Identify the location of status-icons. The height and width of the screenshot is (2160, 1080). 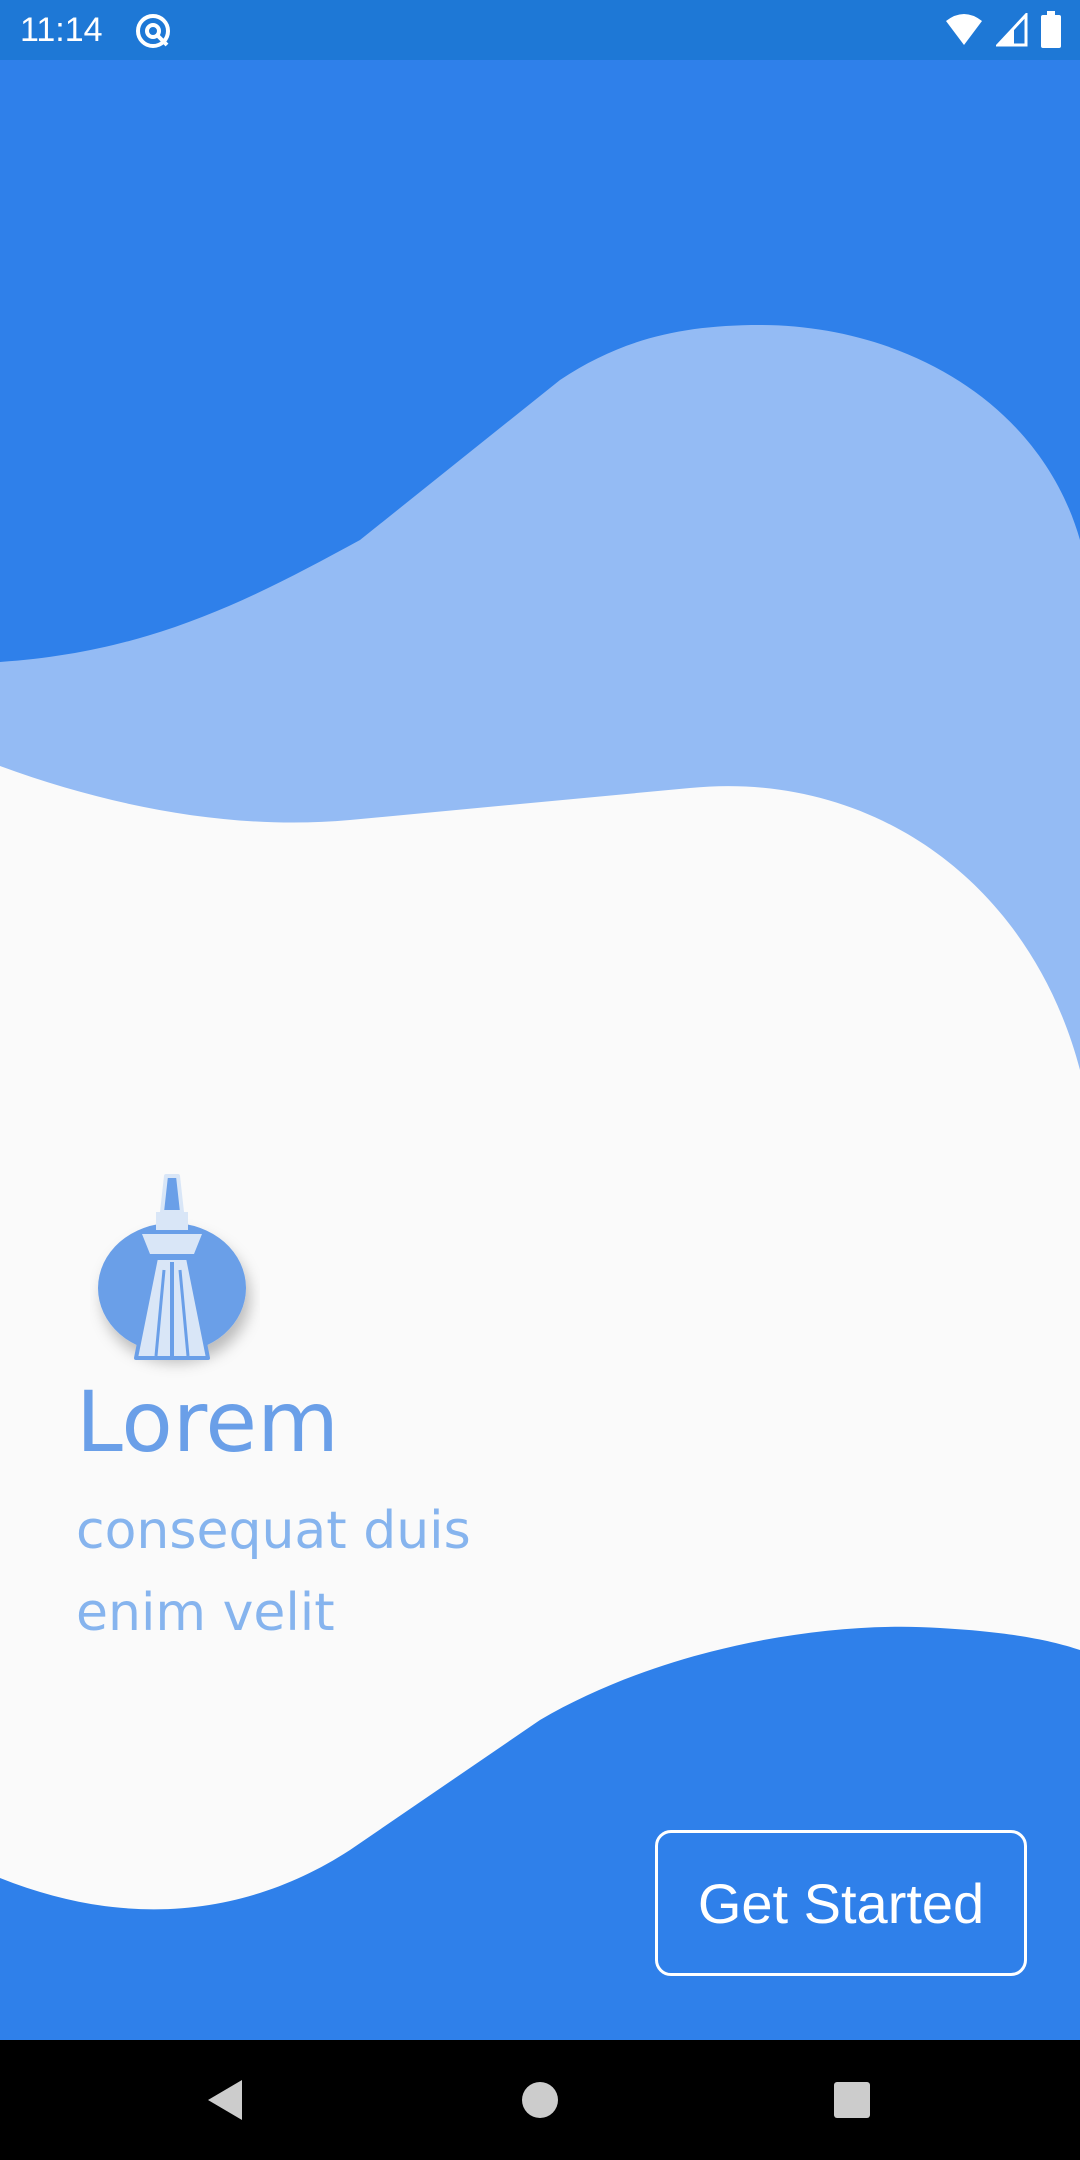
(1003, 30).